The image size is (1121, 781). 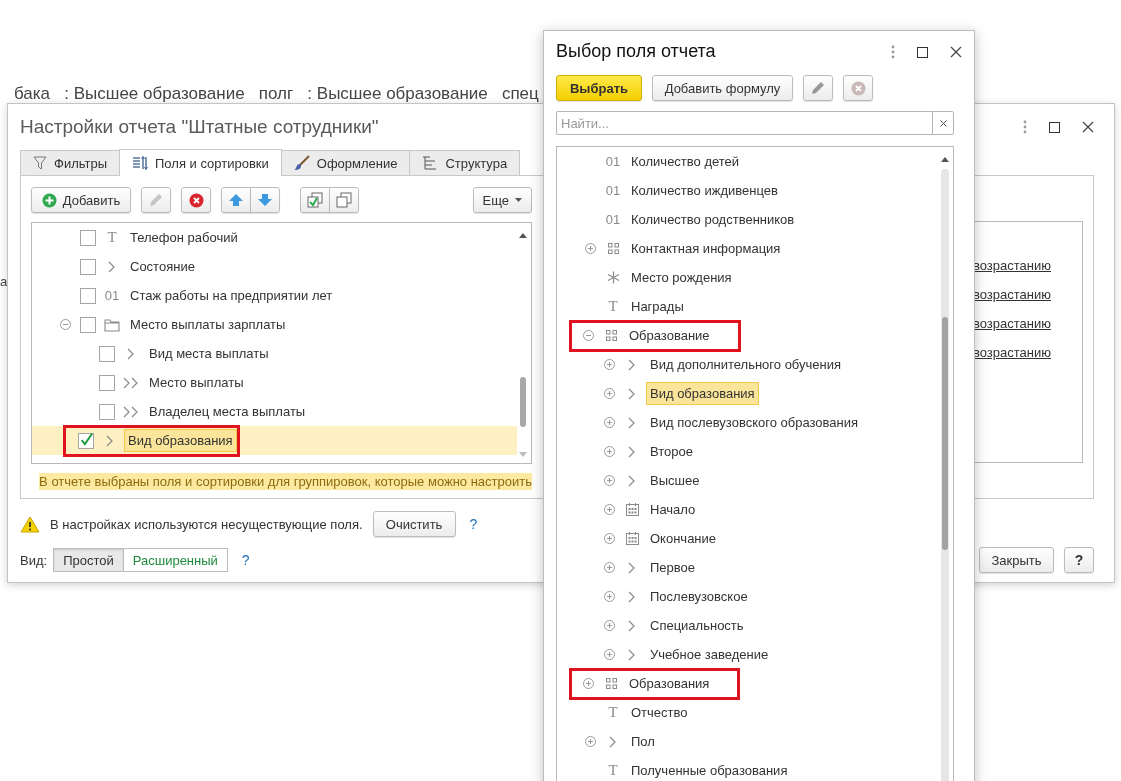 What do you see at coordinates (315, 200) in the screenshot?
I see `check-all-button` at bounding box center [315, 200].